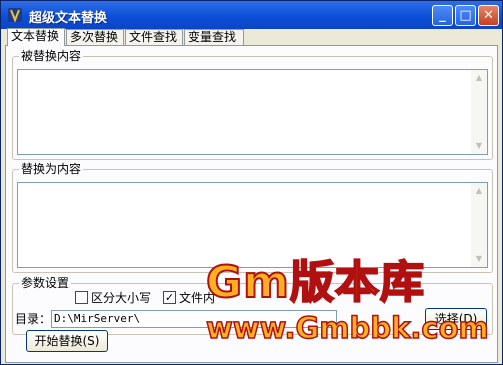  I want to click on find-group-label: 被替换内容, so click(51, 56).